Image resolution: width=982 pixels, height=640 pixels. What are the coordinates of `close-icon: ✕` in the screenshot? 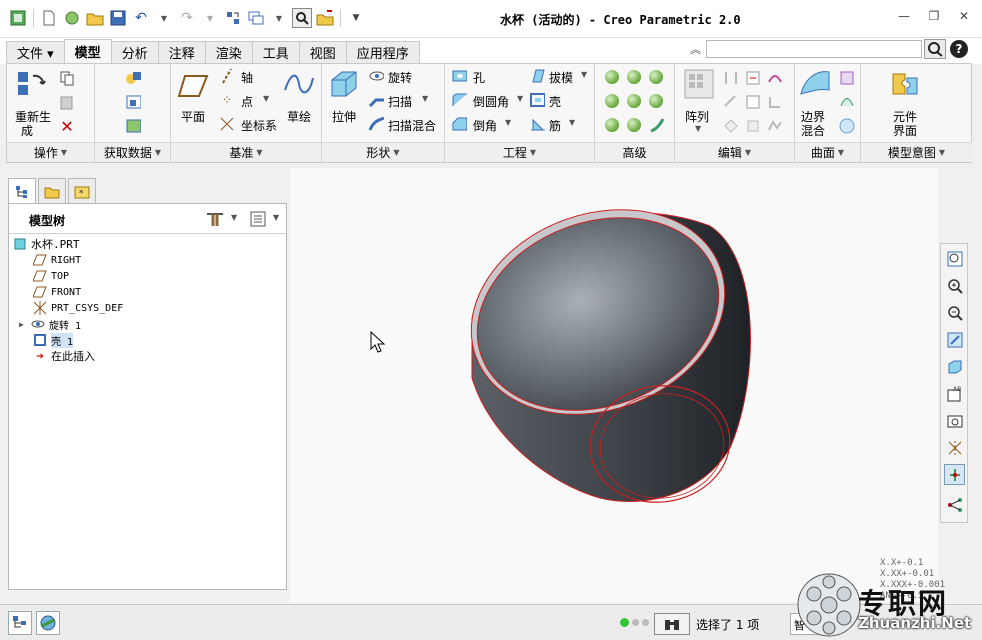 It's located at (964, 16).